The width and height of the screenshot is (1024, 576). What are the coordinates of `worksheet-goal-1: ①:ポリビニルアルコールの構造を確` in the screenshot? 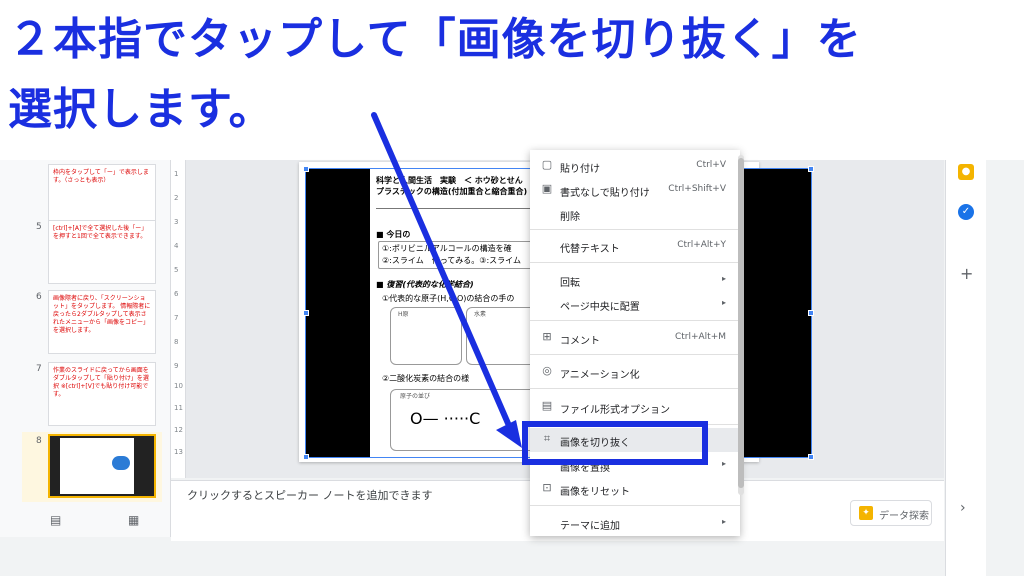 It's located at (447, 248).